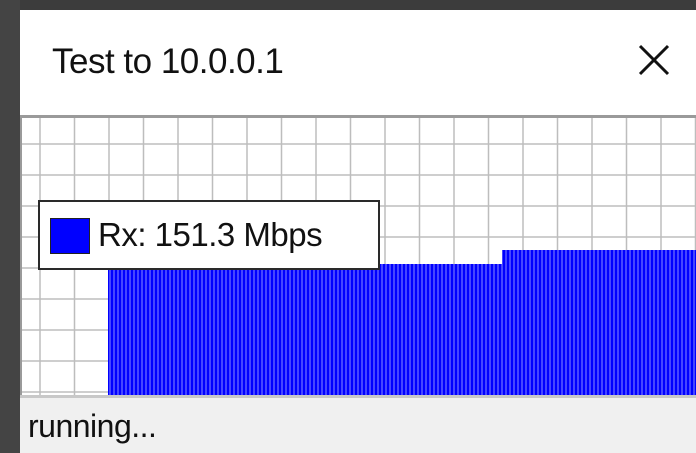 This screenshot has height=453, width=696. I want to click on screen-left-edge, so click(10, 226).